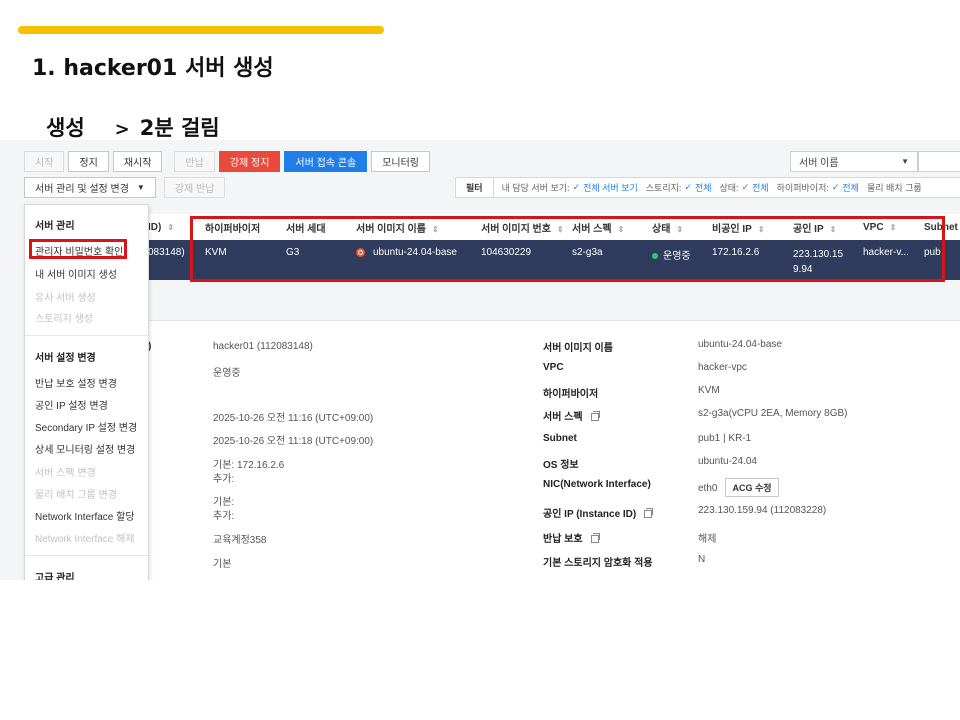 The width and height of the screenshot is (960, 720). What do you see at coordinates (597, 484) in the screenshot?
I see `label-nic: NIC(Network Interface)` at bounding box center [597, 484].